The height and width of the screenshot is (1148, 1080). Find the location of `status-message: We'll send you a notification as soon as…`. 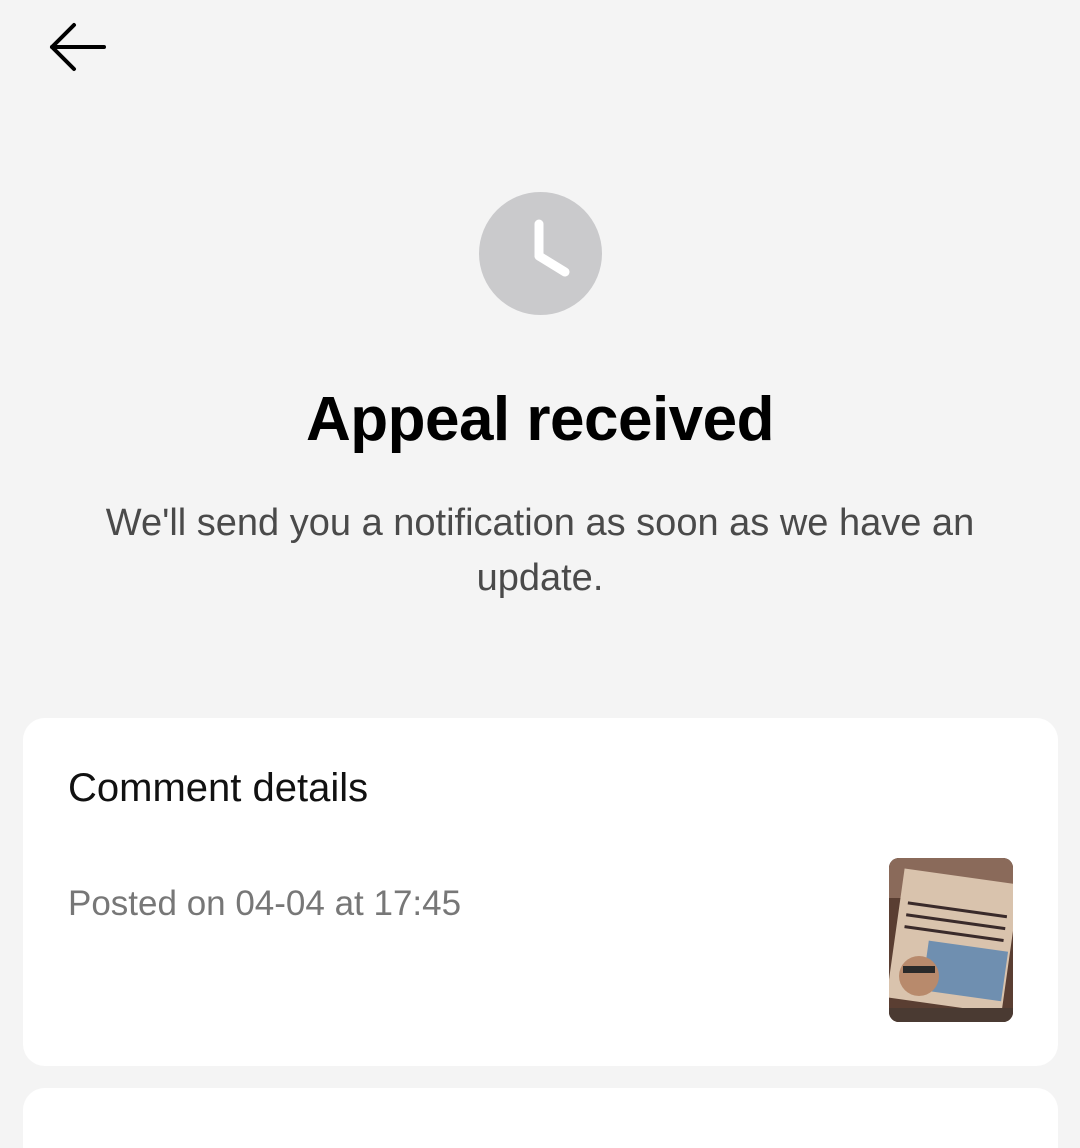

status-message: We'll send you a notification as soon as… is located at coordinates (540, 550).